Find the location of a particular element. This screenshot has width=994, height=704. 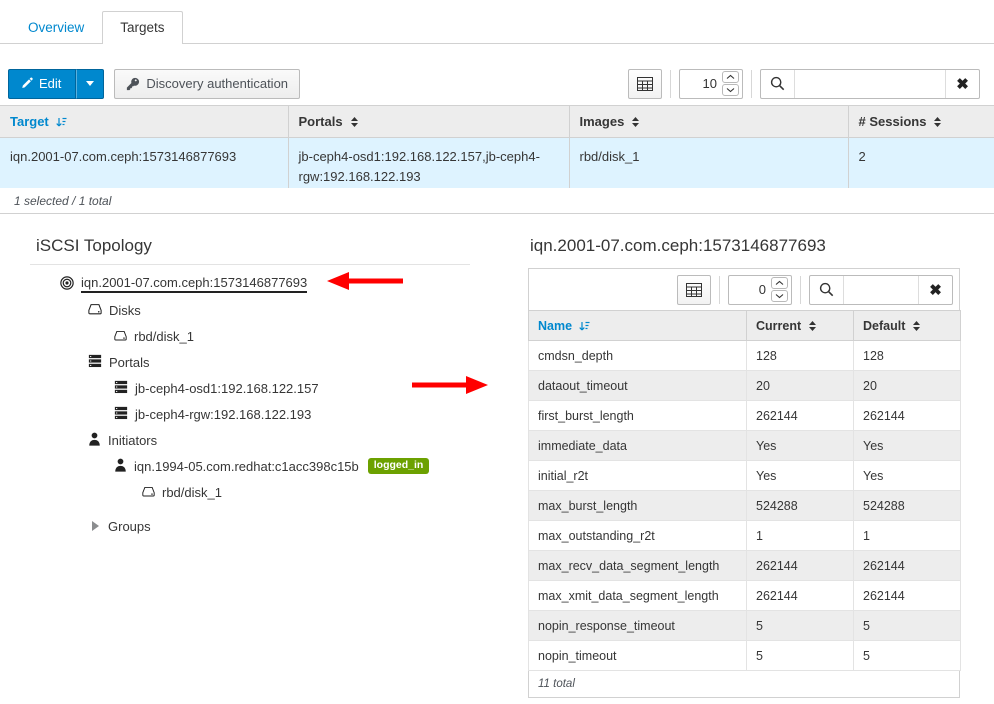

cell-current: 20 is located at coordinates (800, 385).